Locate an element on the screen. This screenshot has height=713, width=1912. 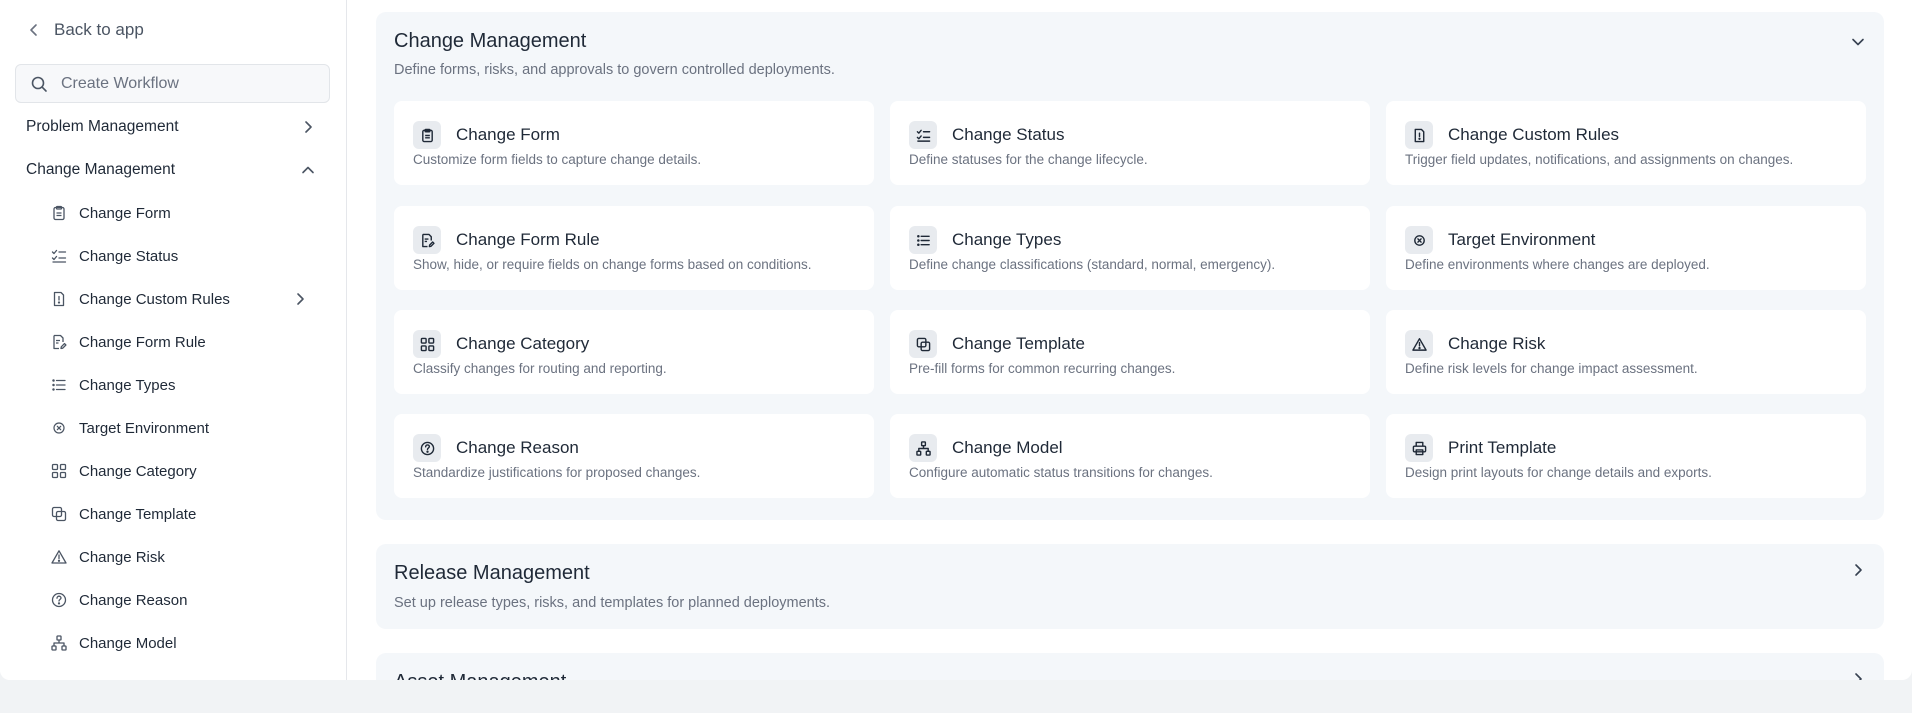
search-box is located at coordinates (172, 83).